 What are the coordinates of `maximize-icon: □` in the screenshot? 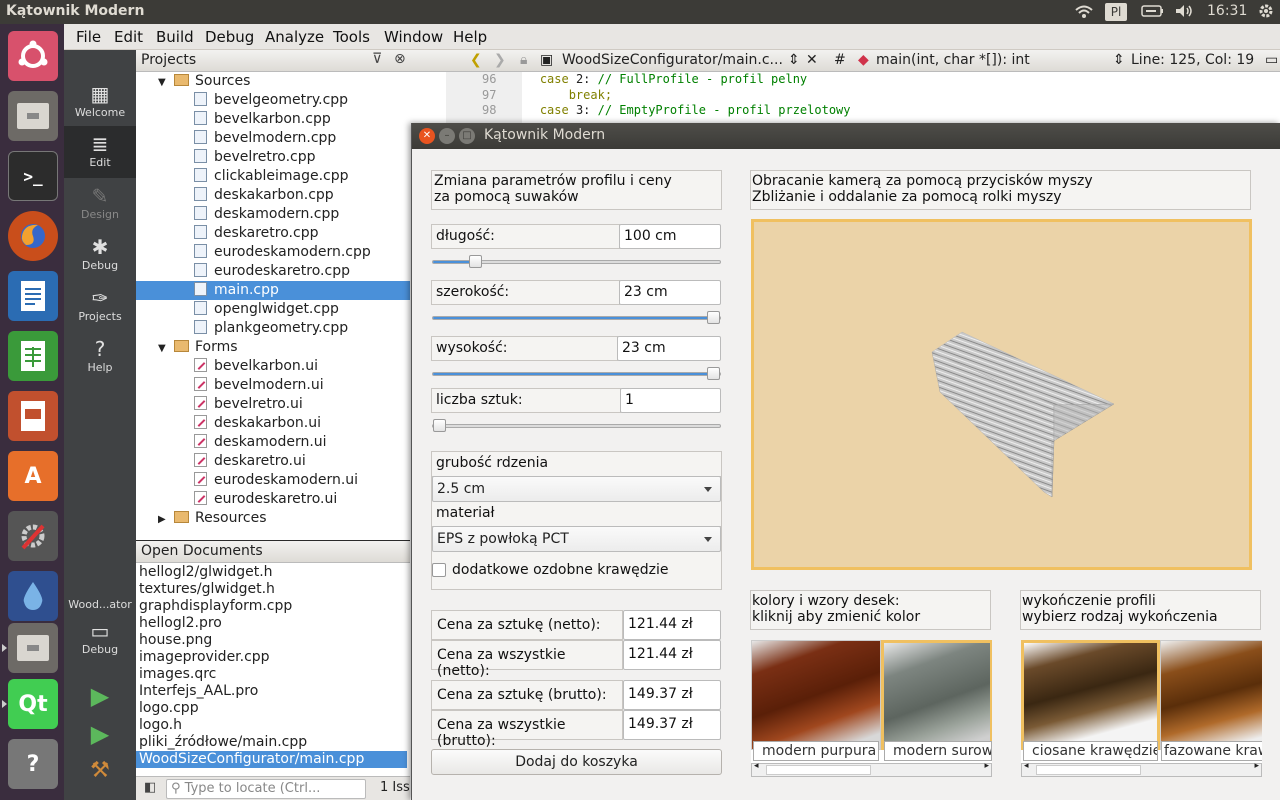 It's located at (467, 136).